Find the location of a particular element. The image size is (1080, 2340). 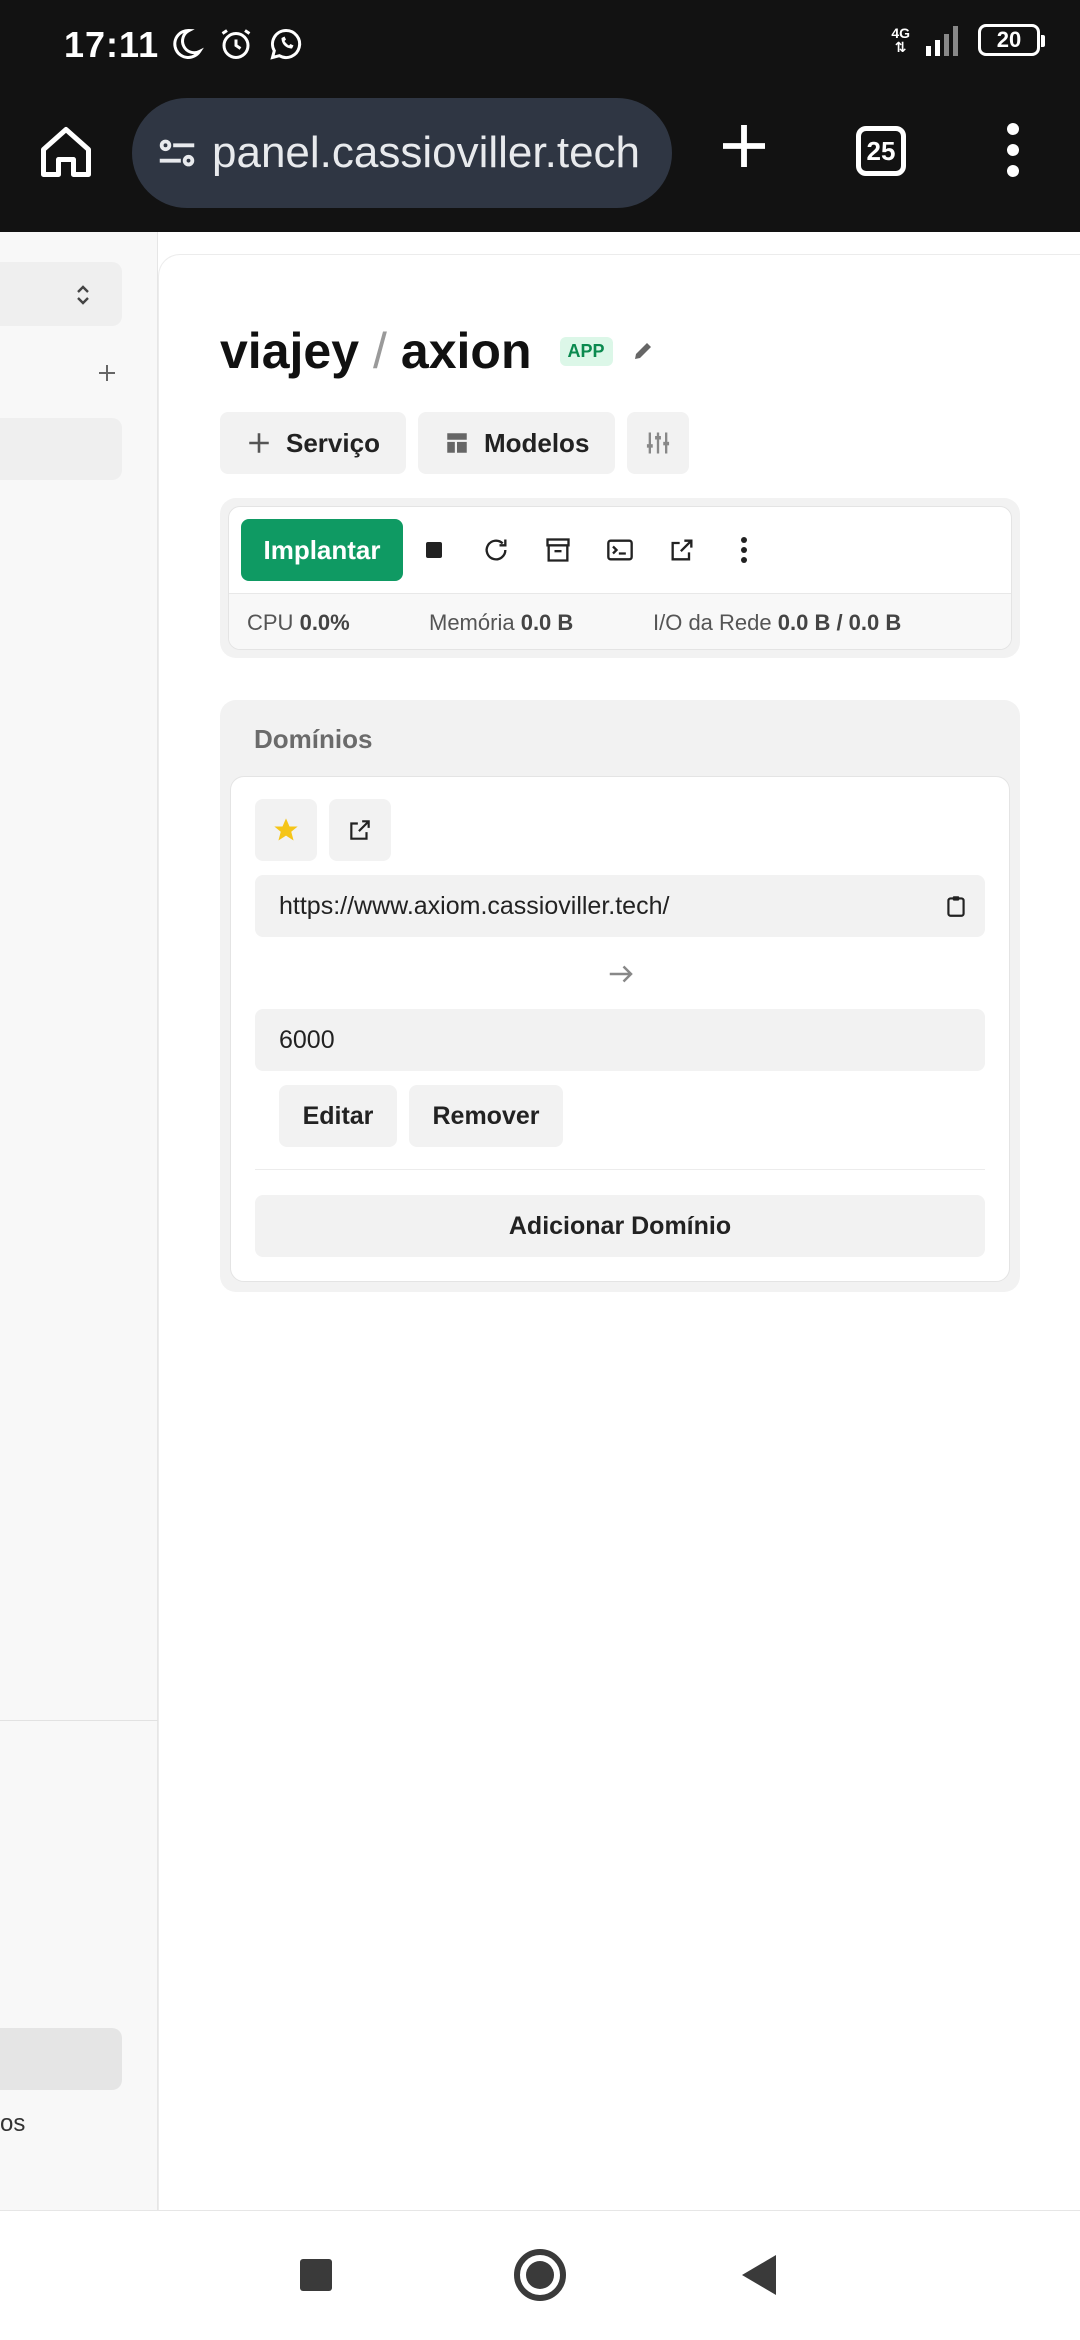

stop-button is located at coordinates (434, 550).